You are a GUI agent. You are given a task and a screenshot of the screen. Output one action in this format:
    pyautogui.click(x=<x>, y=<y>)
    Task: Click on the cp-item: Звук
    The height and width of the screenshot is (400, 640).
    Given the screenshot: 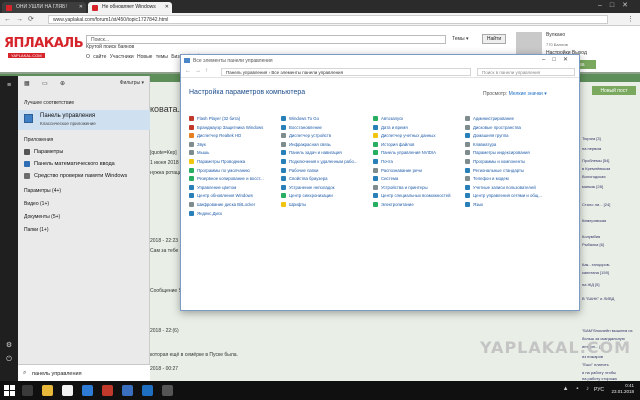 What is the action you would take?
    pyautogui.click(x=235, y=145)
    